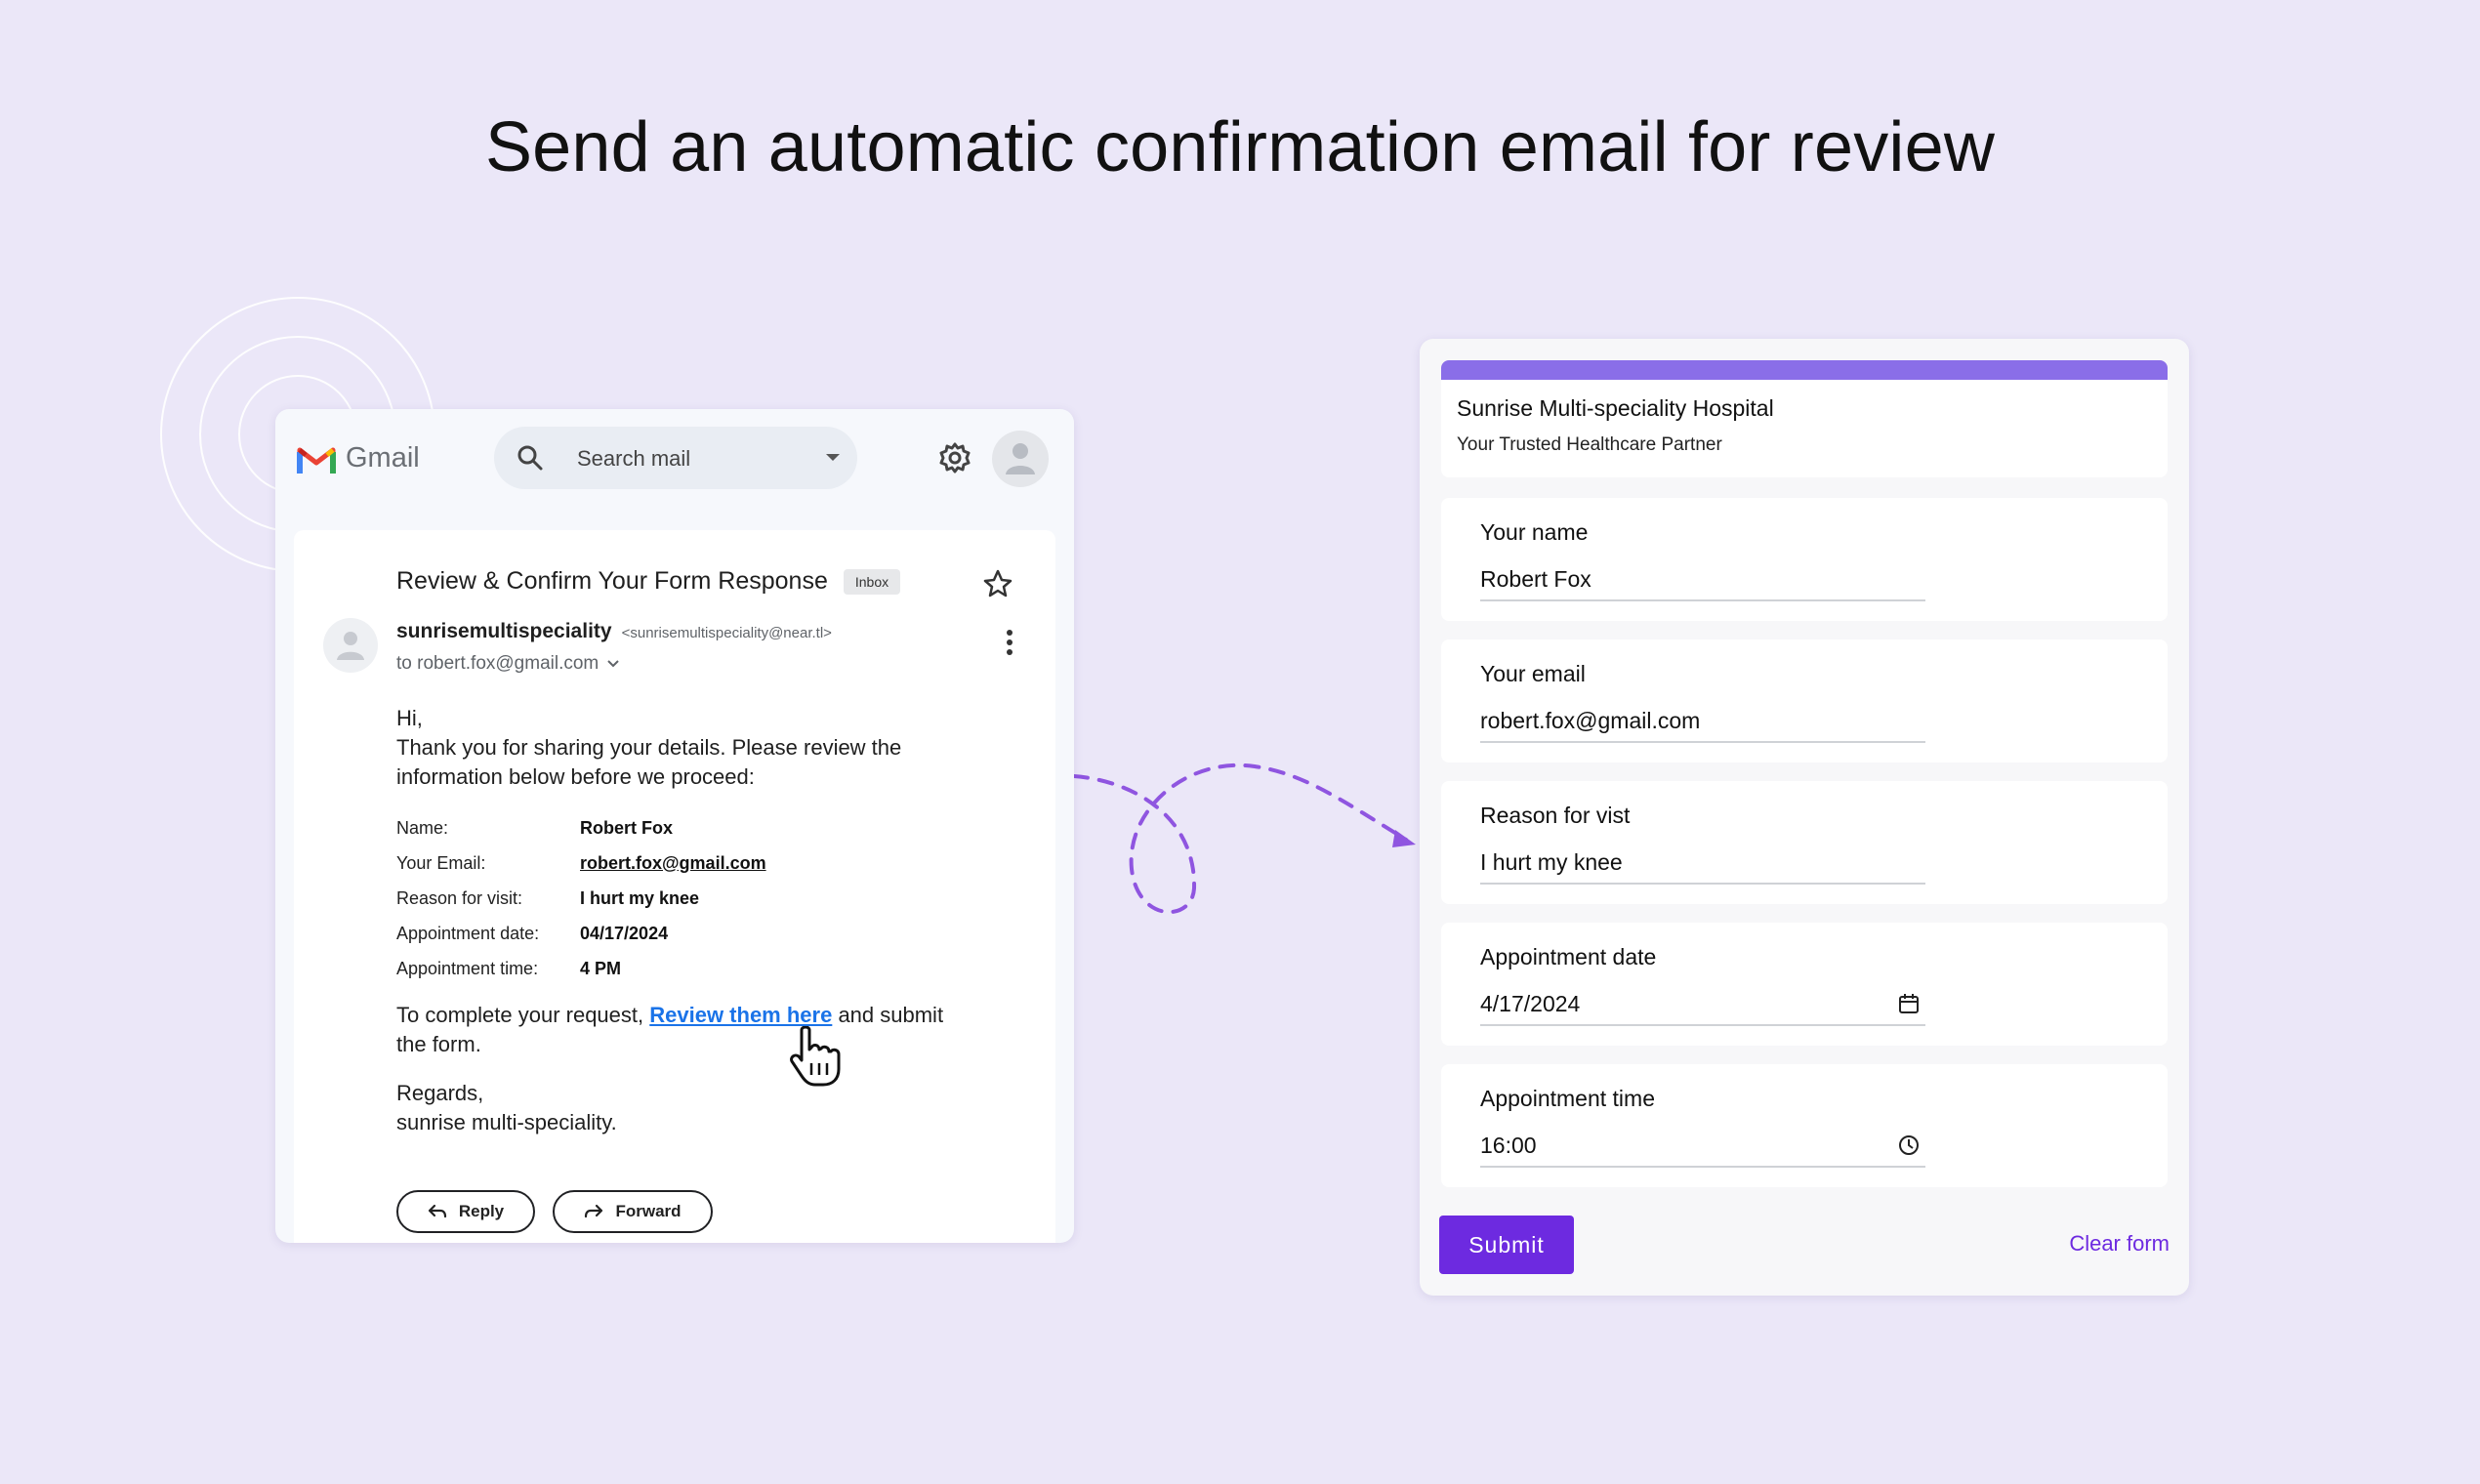  I want to click on signature: sunrise multi-speciality., so click(506, 1122).